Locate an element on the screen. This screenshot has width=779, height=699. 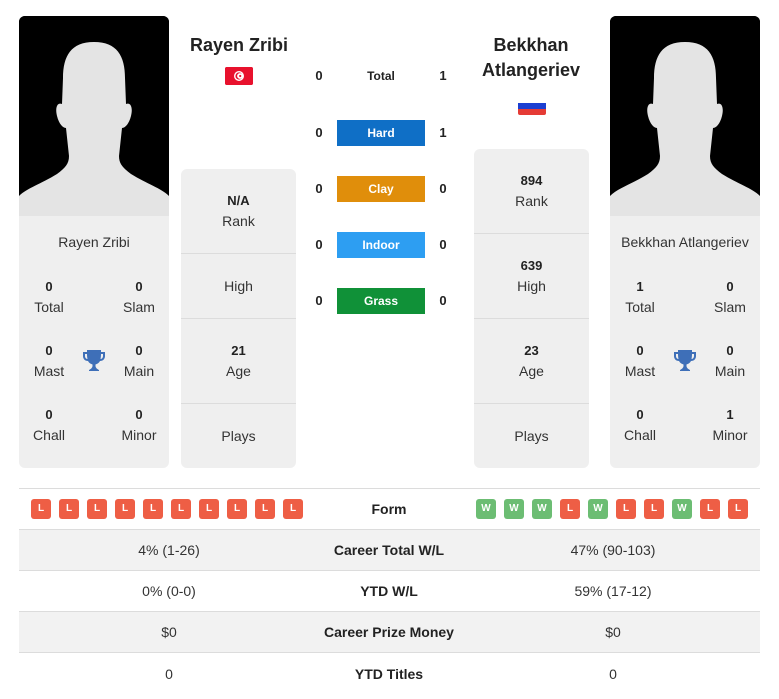
player1-prize-money: $0 is located at coordinates (169, 632).